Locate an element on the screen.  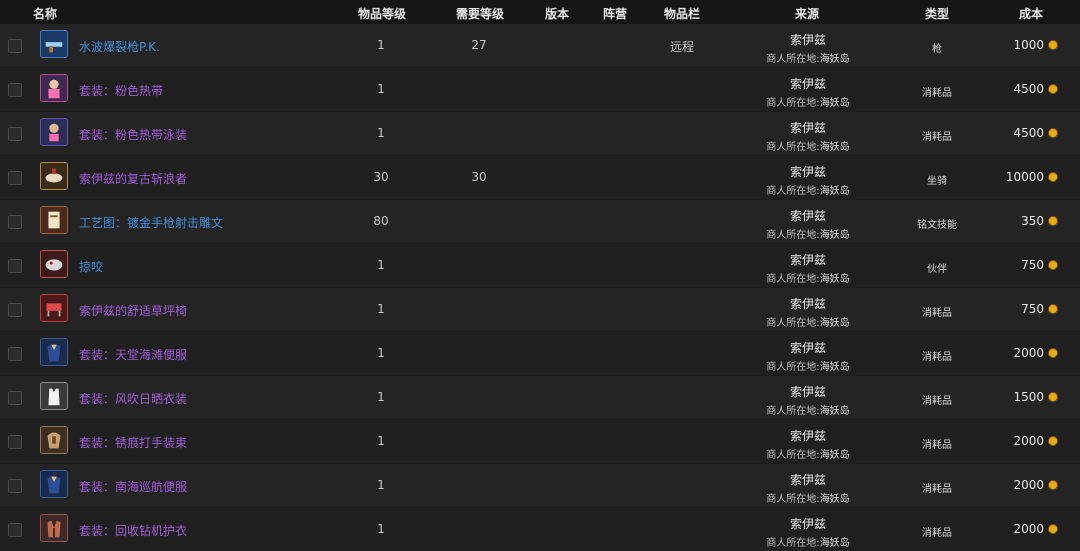
item-cost: 10000 is located at coordinates (1032, 177).